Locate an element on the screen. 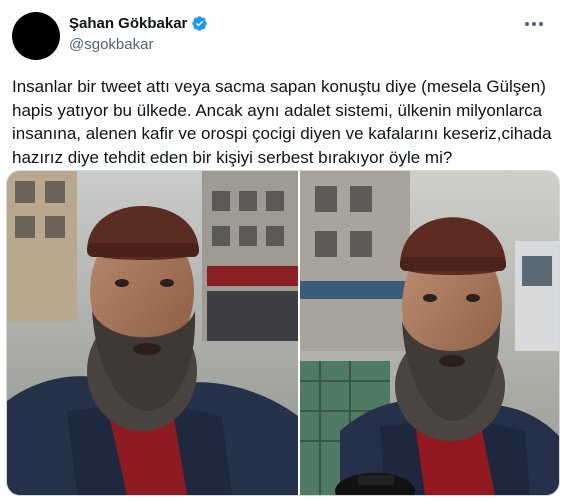  author-display-name: Şahan Gökbakar is located at coordinates (128, 23).